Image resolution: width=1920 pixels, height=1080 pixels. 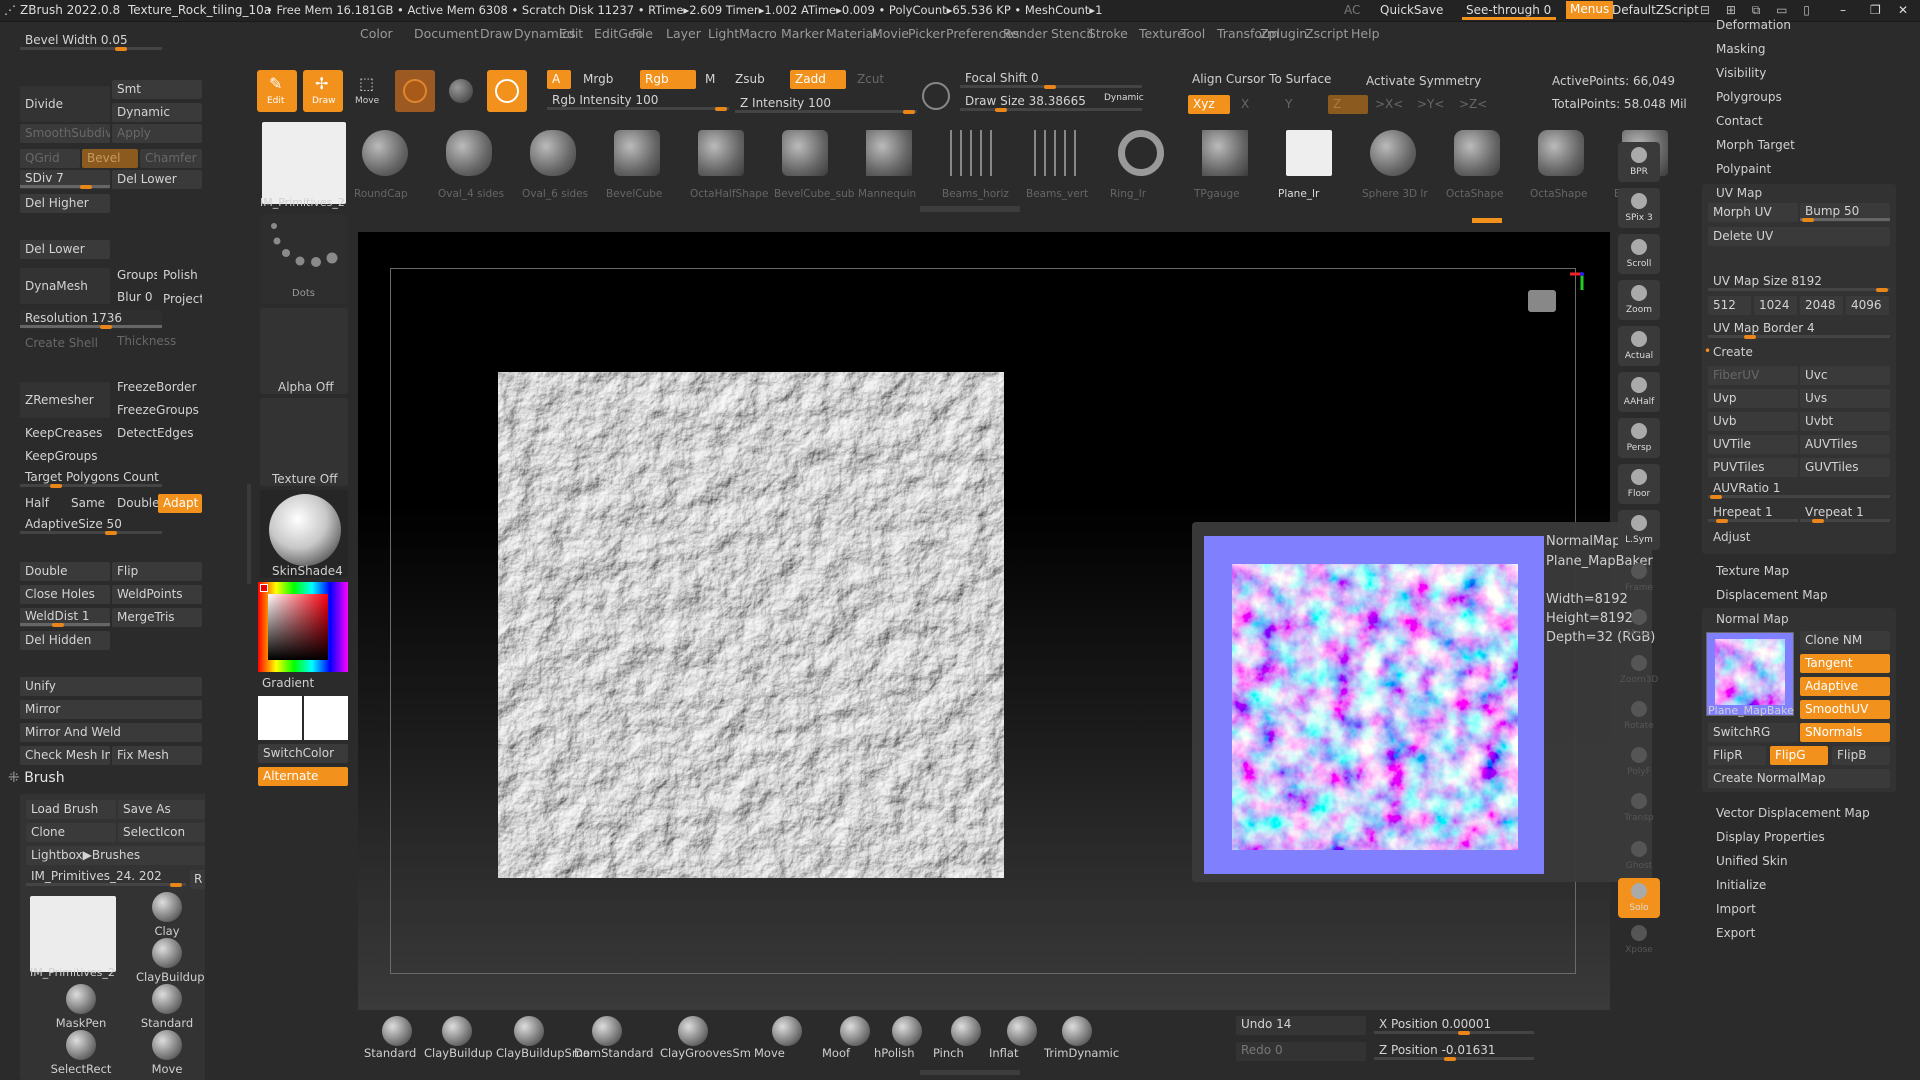 I want to click on bottom-shelf-scrollbar, so click(x=970, y=1072).